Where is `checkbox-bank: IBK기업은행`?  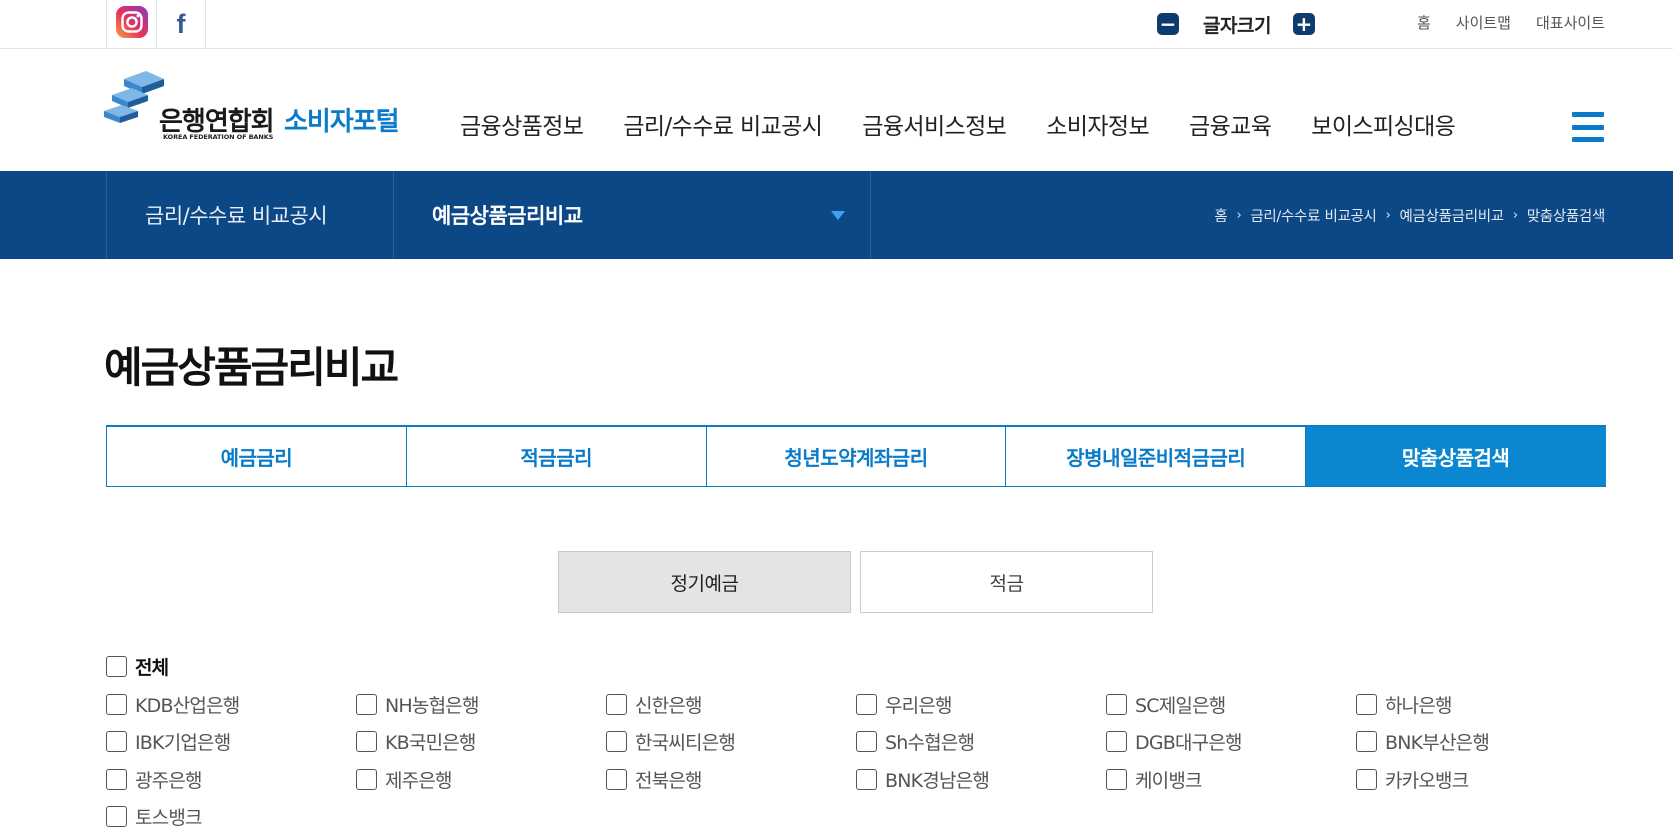 checkbox-bank: IBK기업은행 is located at coordinates (231, 741).